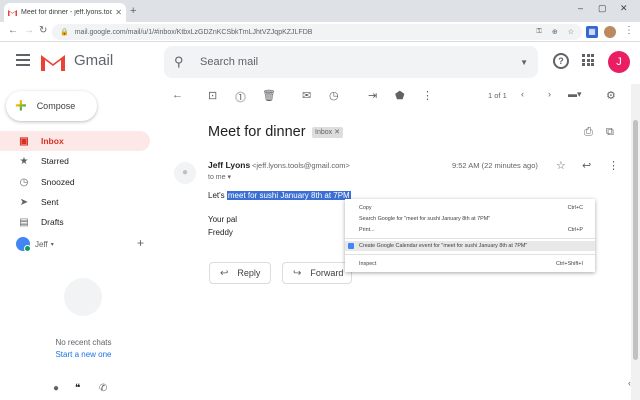 Image resolution: width=640 pixels, height=400 pixels. Describe the element at coordinates (229, 62) in the screenshot. I see `search-input: Search mail` at that location.